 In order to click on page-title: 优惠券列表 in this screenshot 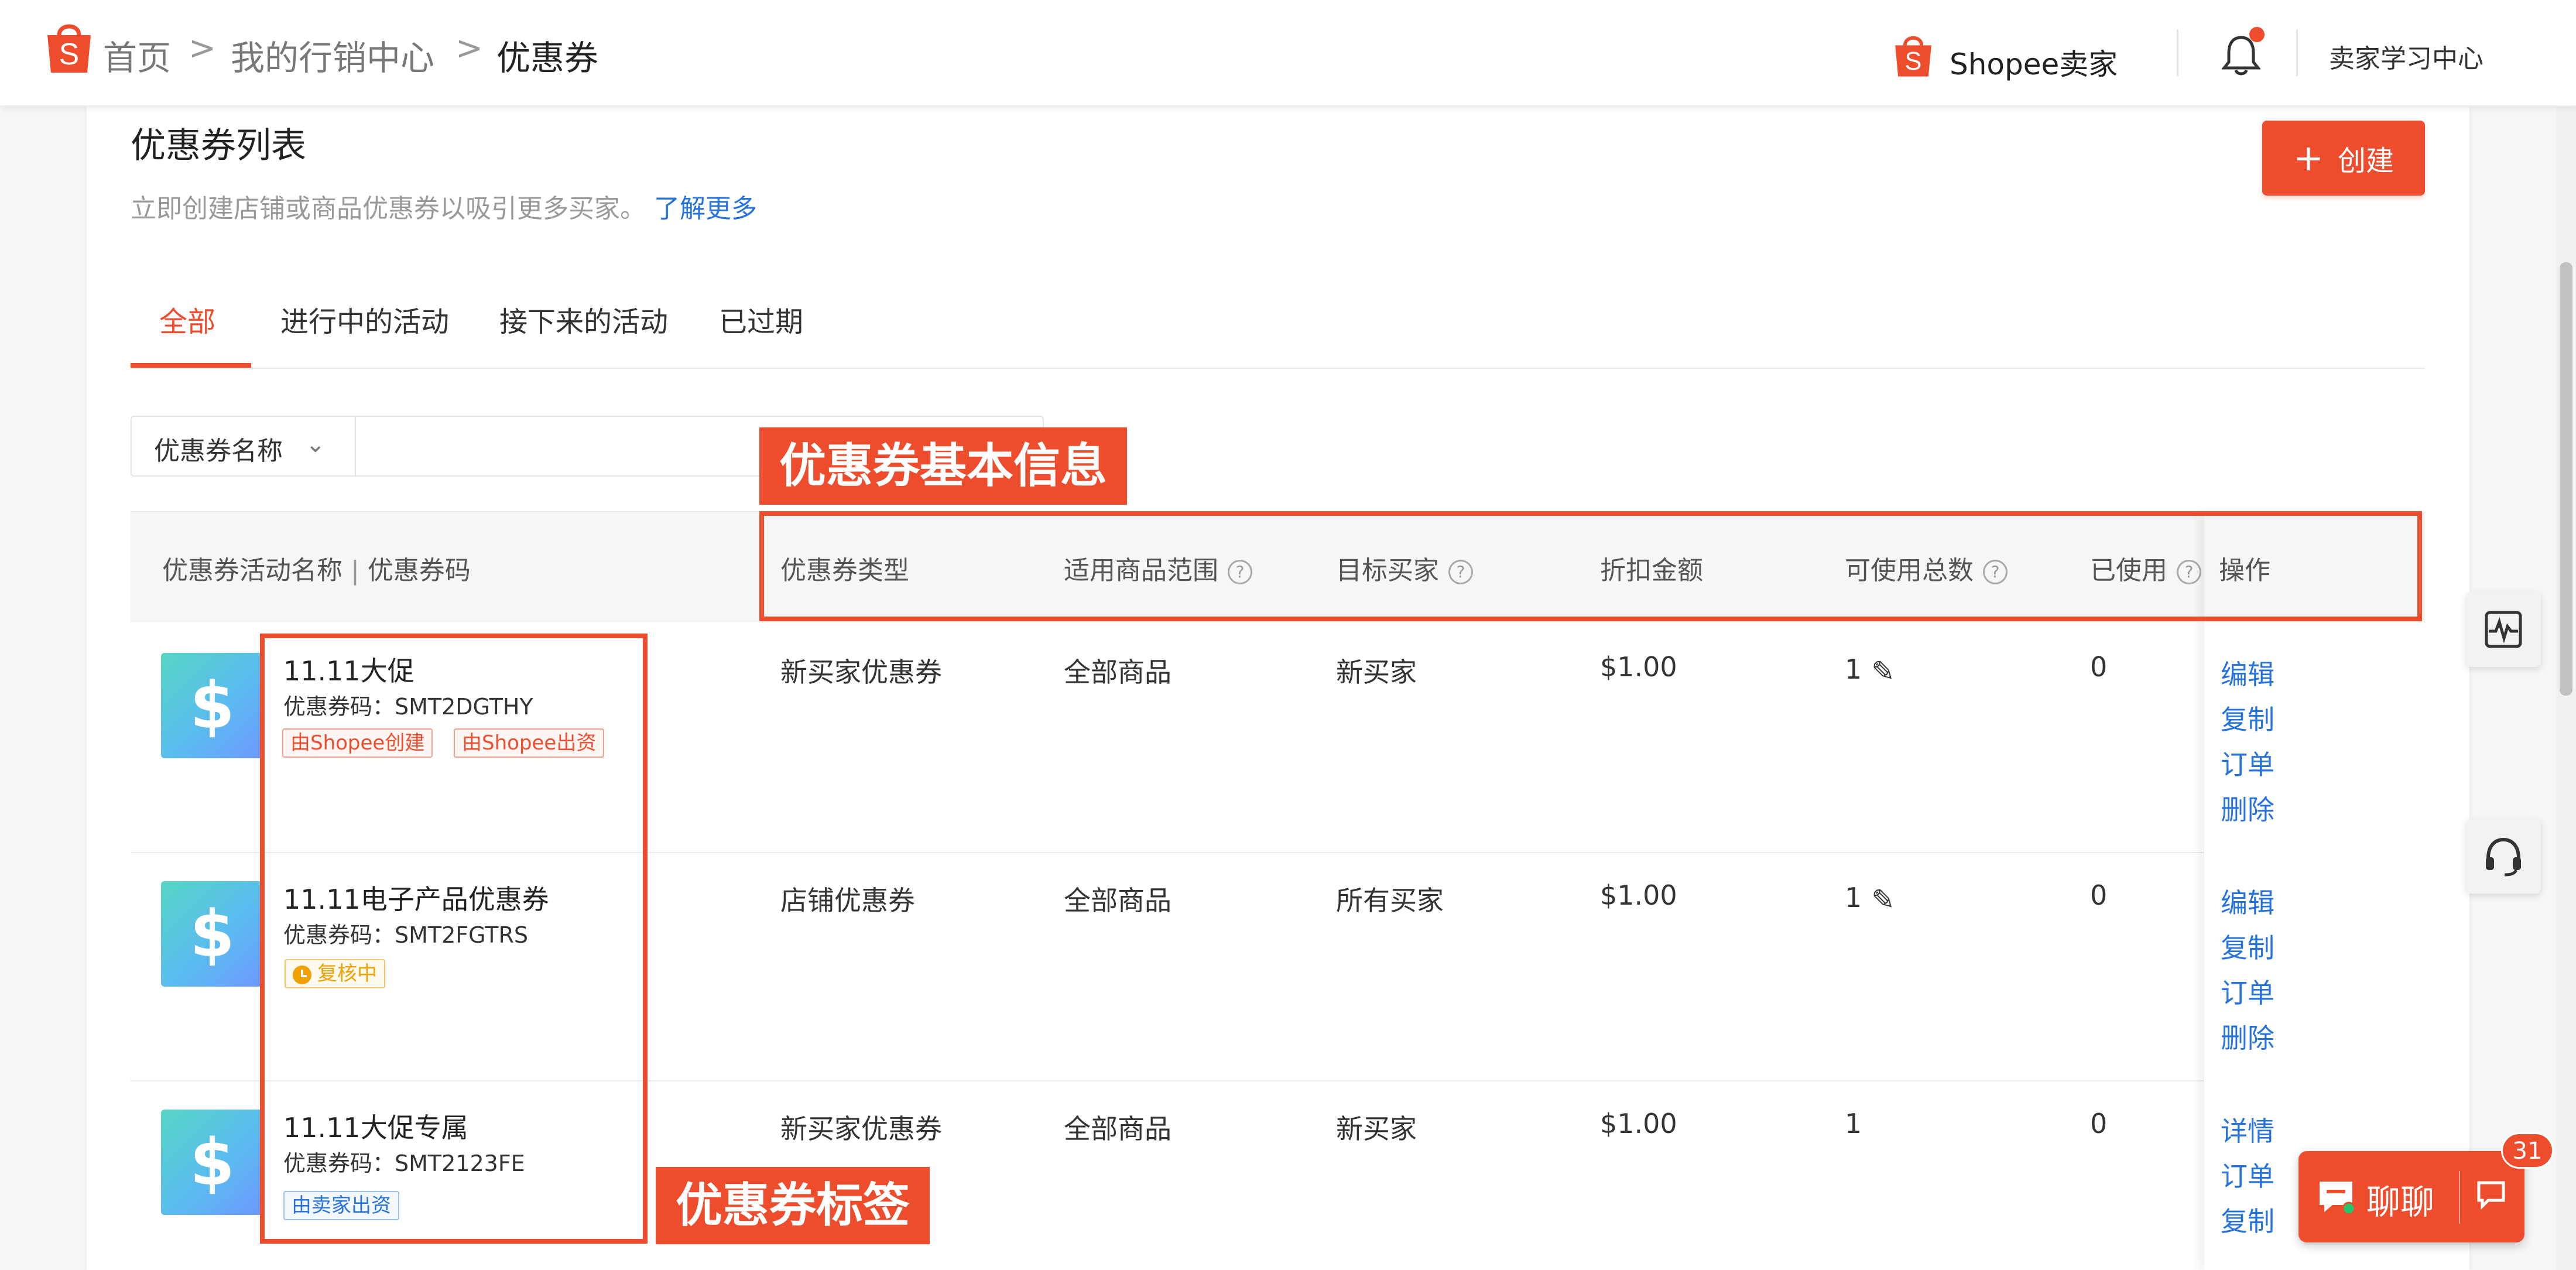, I will do `click(218, 145)`.